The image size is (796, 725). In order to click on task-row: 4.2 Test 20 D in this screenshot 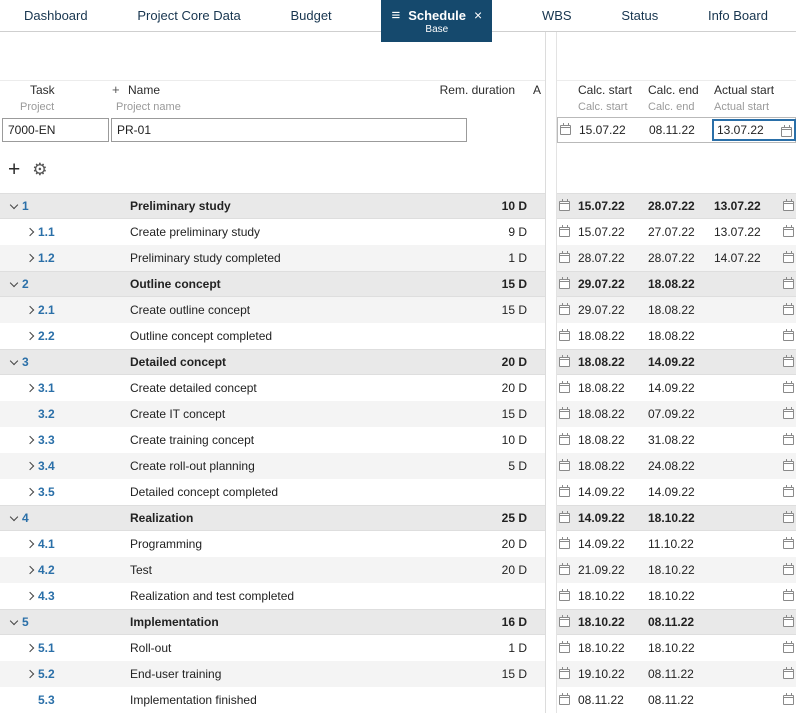, I will do `click(272, 570)`.